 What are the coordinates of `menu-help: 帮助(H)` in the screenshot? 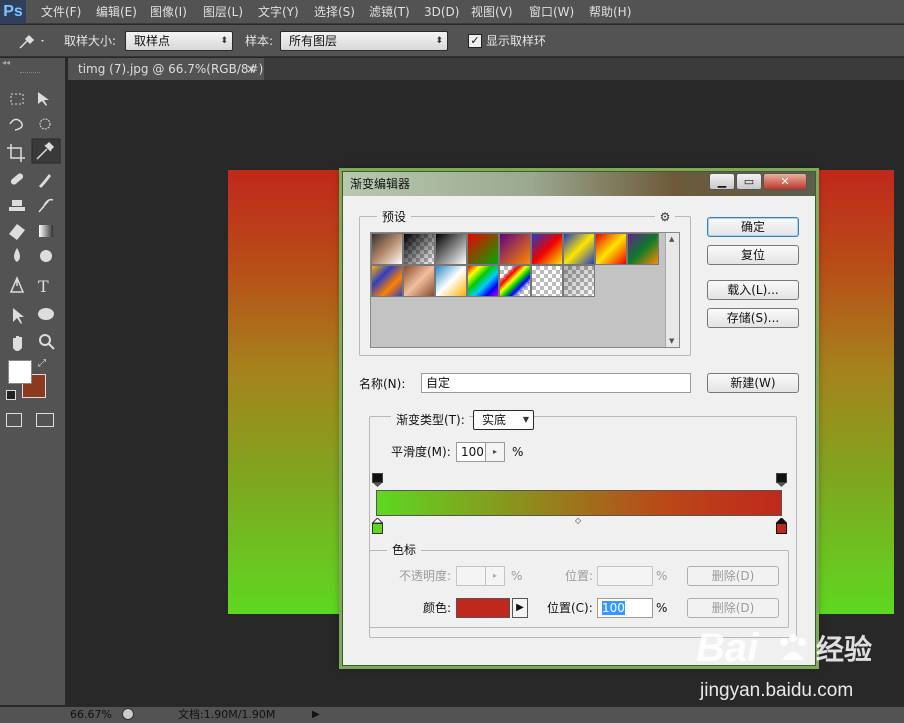 It's located at (610, 12).